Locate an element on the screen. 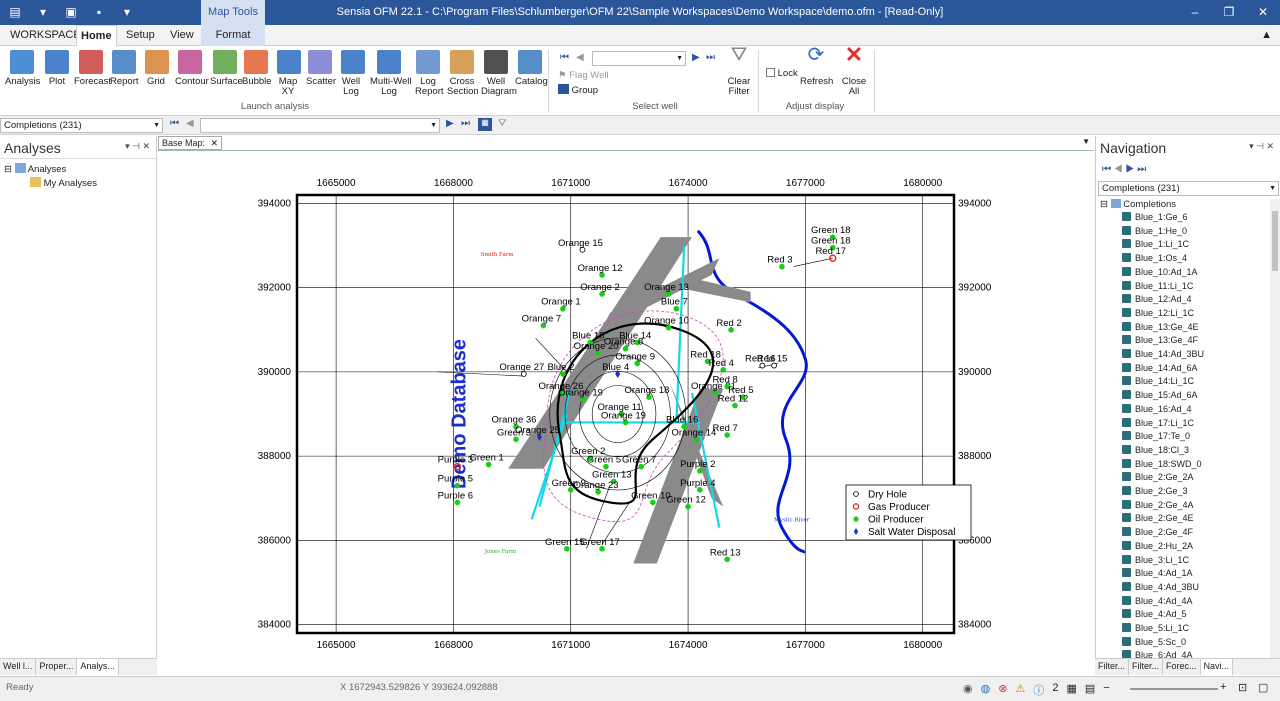 The width and height of the screenshot is (1280, 701). base-map-tab: Base Map: ✕ is located at coordinates (190, 143).